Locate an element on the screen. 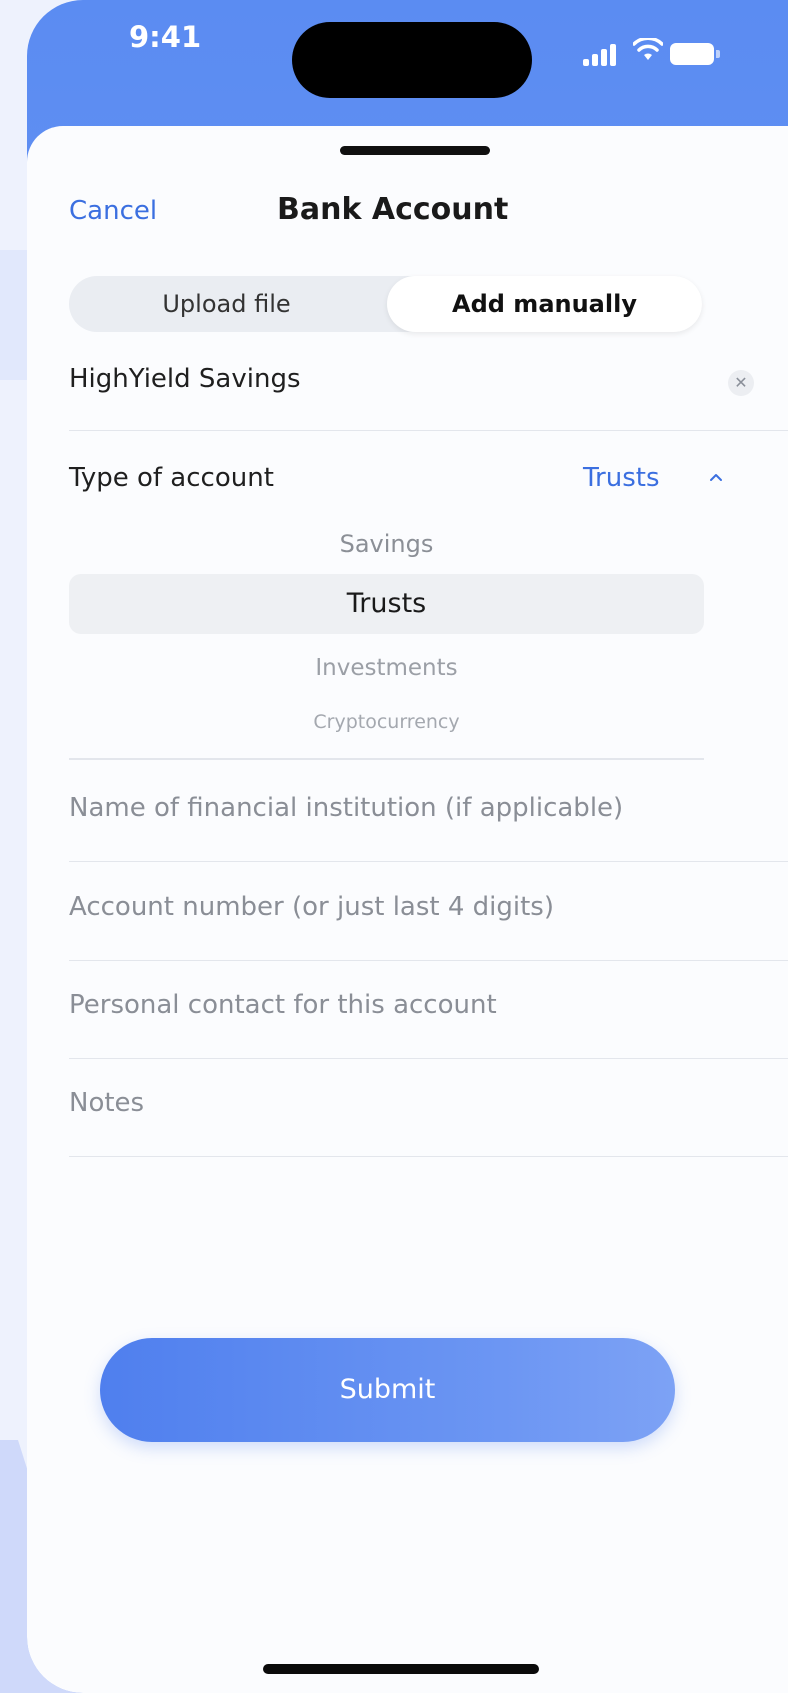  battery-icon is located at coordinates (695, 54).